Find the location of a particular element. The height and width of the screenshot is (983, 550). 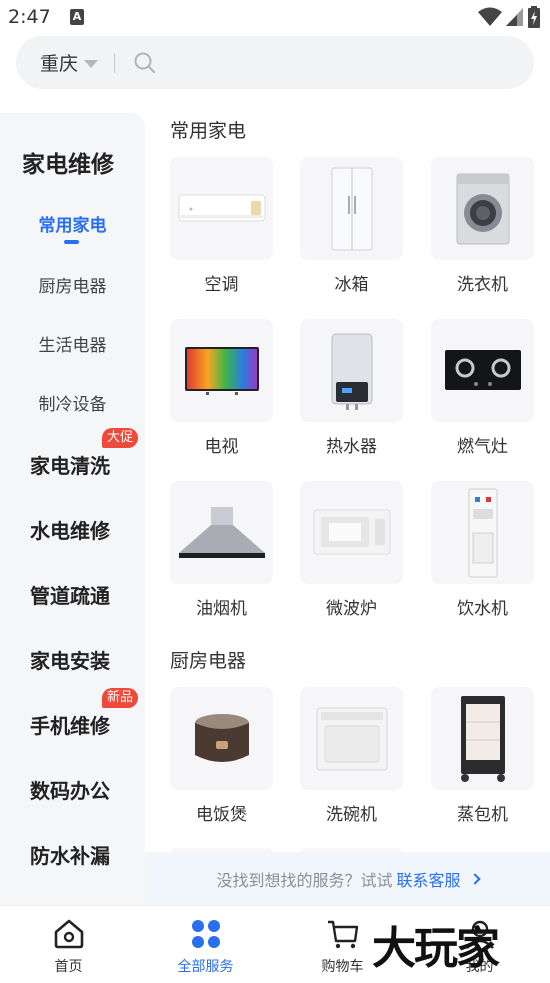

water-heater-icon is located at coordinates (351, 371).